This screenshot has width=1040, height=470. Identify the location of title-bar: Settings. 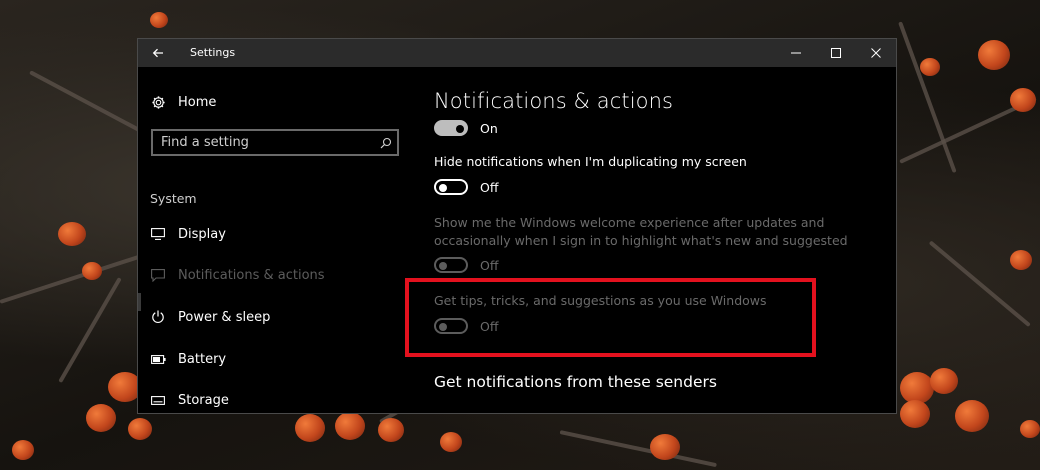
(517, 53).